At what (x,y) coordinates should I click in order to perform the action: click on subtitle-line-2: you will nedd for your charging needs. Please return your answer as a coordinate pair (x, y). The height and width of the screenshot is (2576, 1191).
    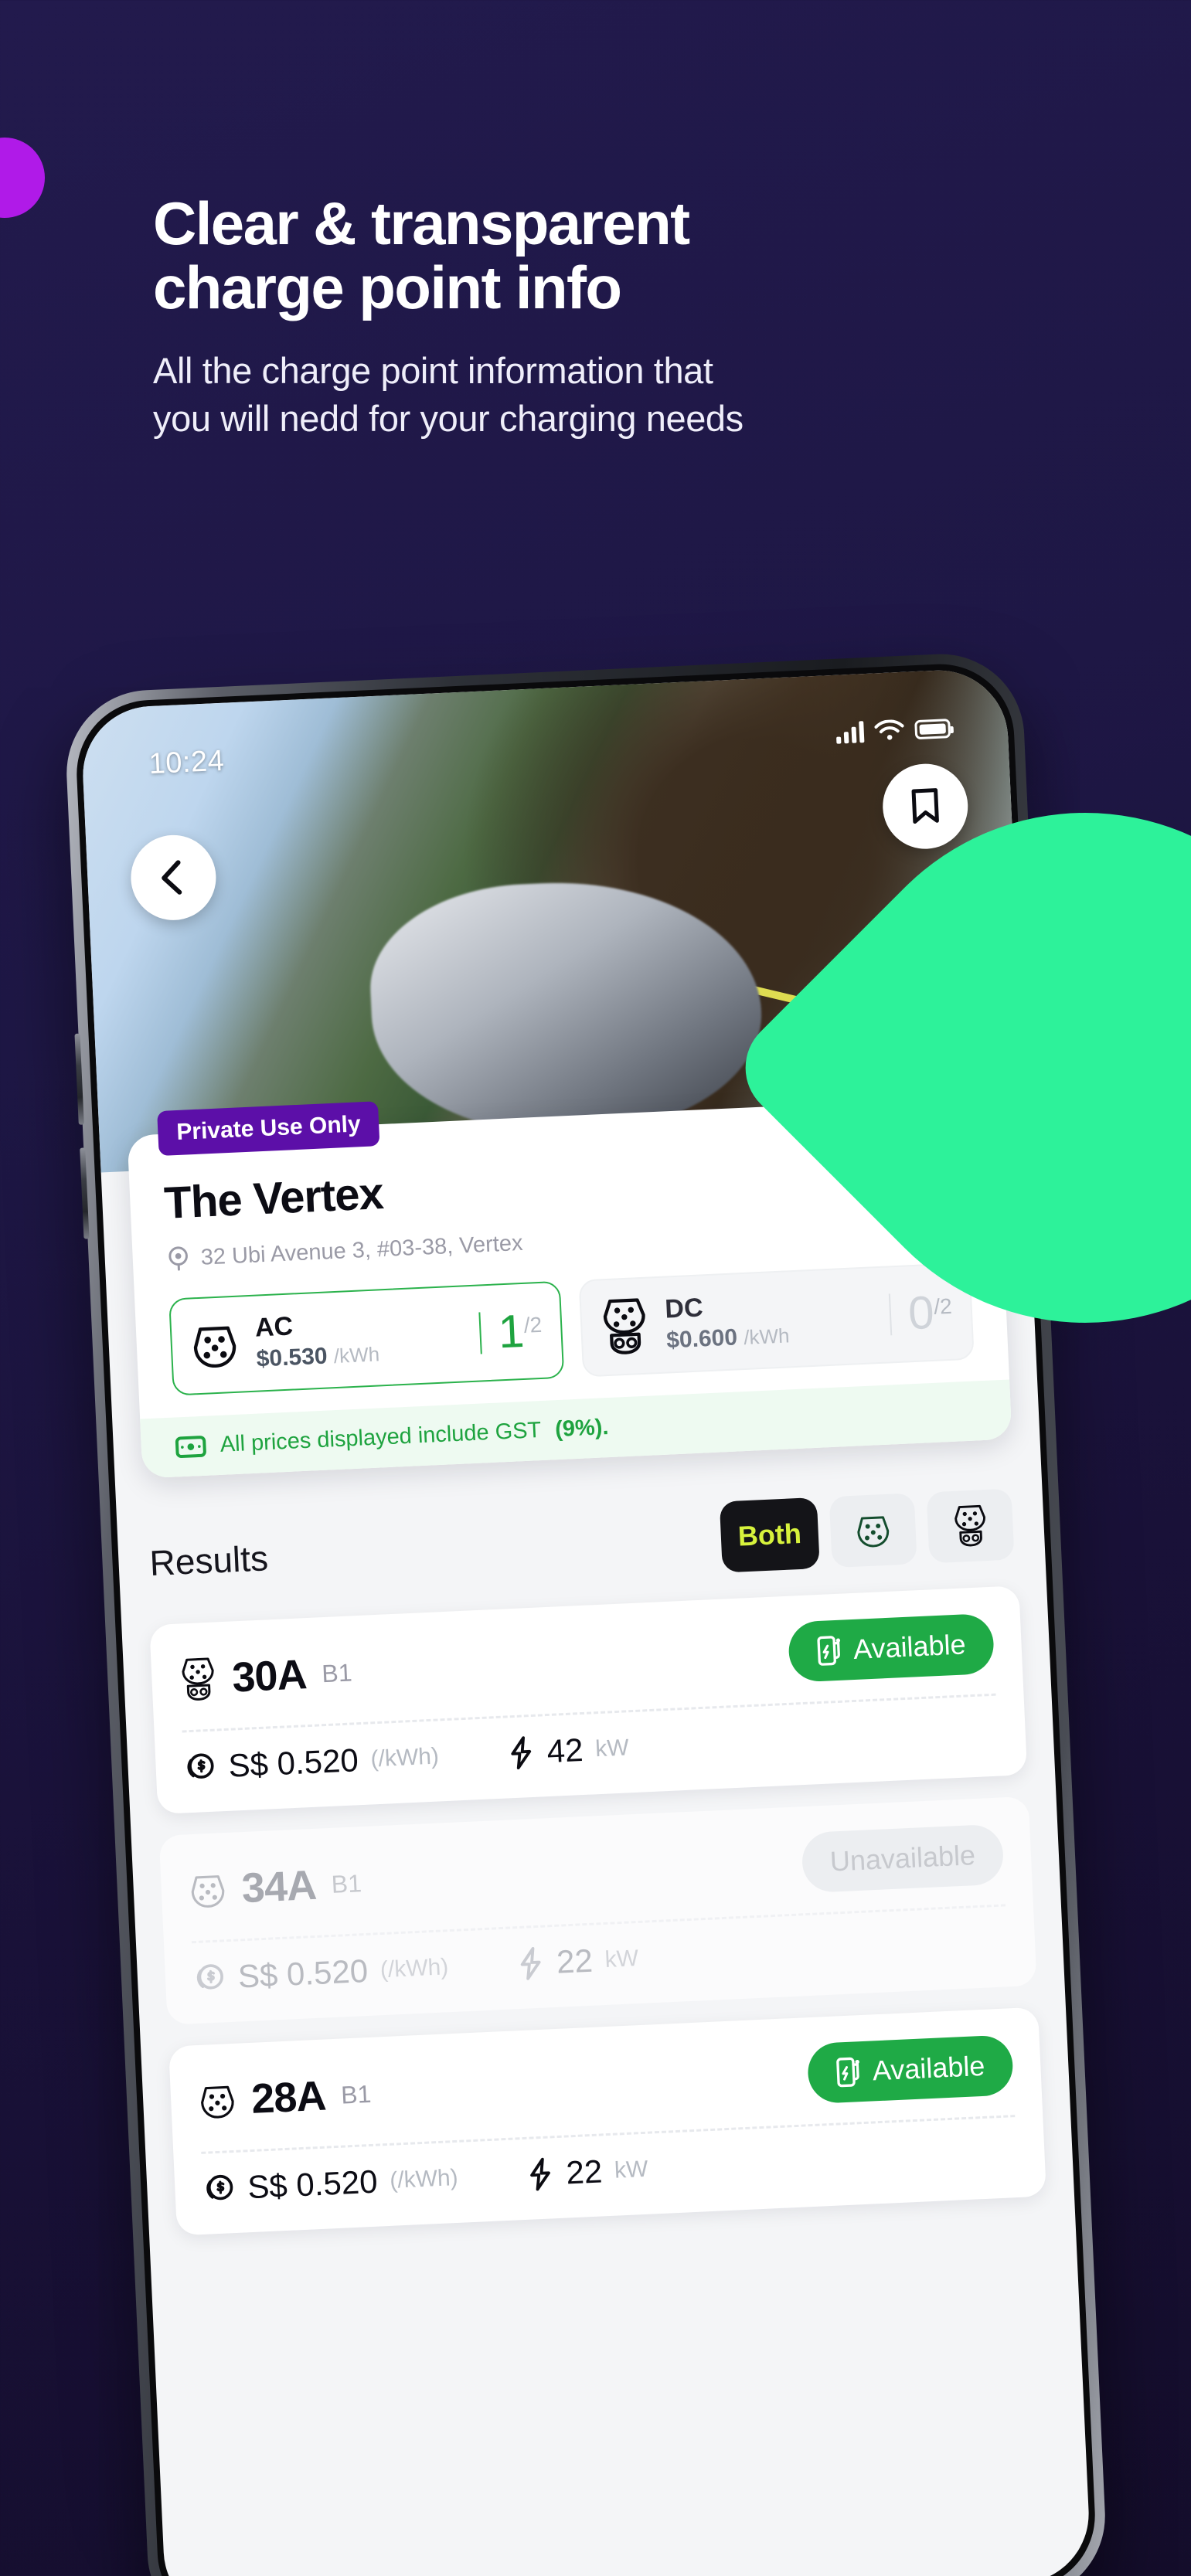
    Looking at the image, I should click on (448, 419).